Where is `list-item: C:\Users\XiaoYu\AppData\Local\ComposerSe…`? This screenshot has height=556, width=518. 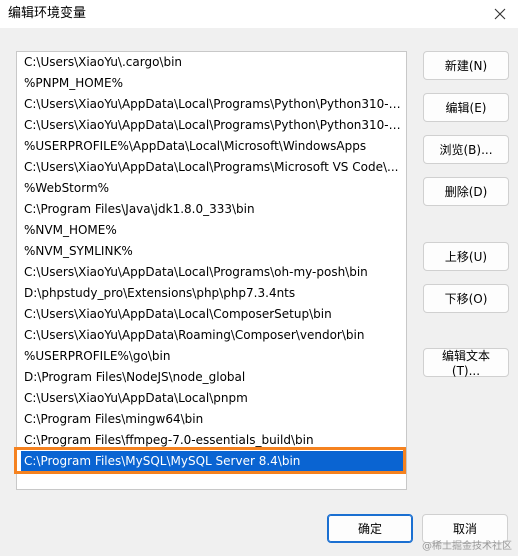 list-item: C:\Users\XiaoYu\AppData\Local\ComposerSe… is located at coordinates (213, 314).